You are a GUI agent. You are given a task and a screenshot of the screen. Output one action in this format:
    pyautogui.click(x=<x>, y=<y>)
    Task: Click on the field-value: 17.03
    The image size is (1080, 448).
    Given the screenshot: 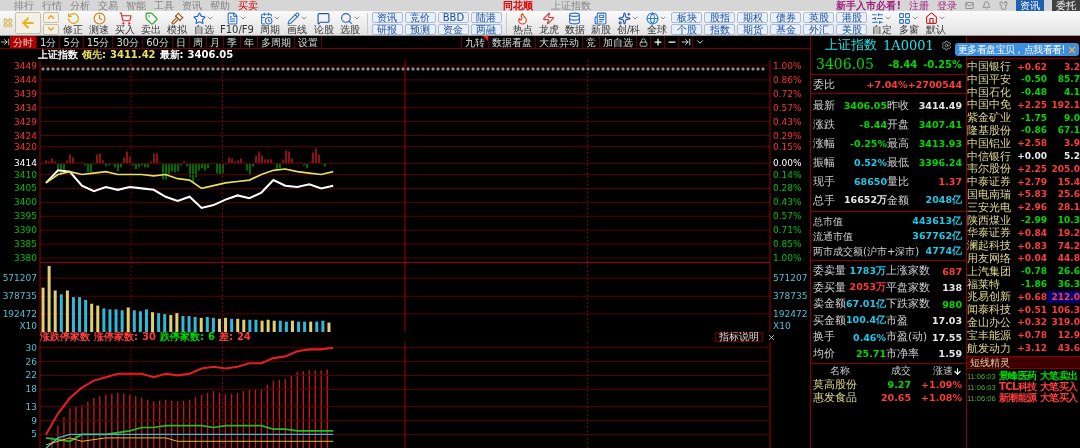 What is the action you would take?
    pyautogui.click(x=946, y=321)
    